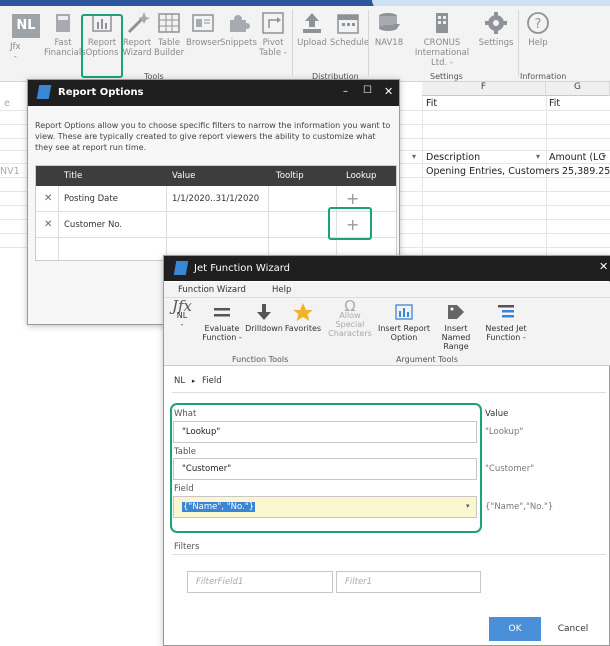 This screenshot has width=610, height=646. What do you see at coordinates (350, 306) in the screenshot?
I see `omega-icon: Ω` at bounding box center [350, 306].